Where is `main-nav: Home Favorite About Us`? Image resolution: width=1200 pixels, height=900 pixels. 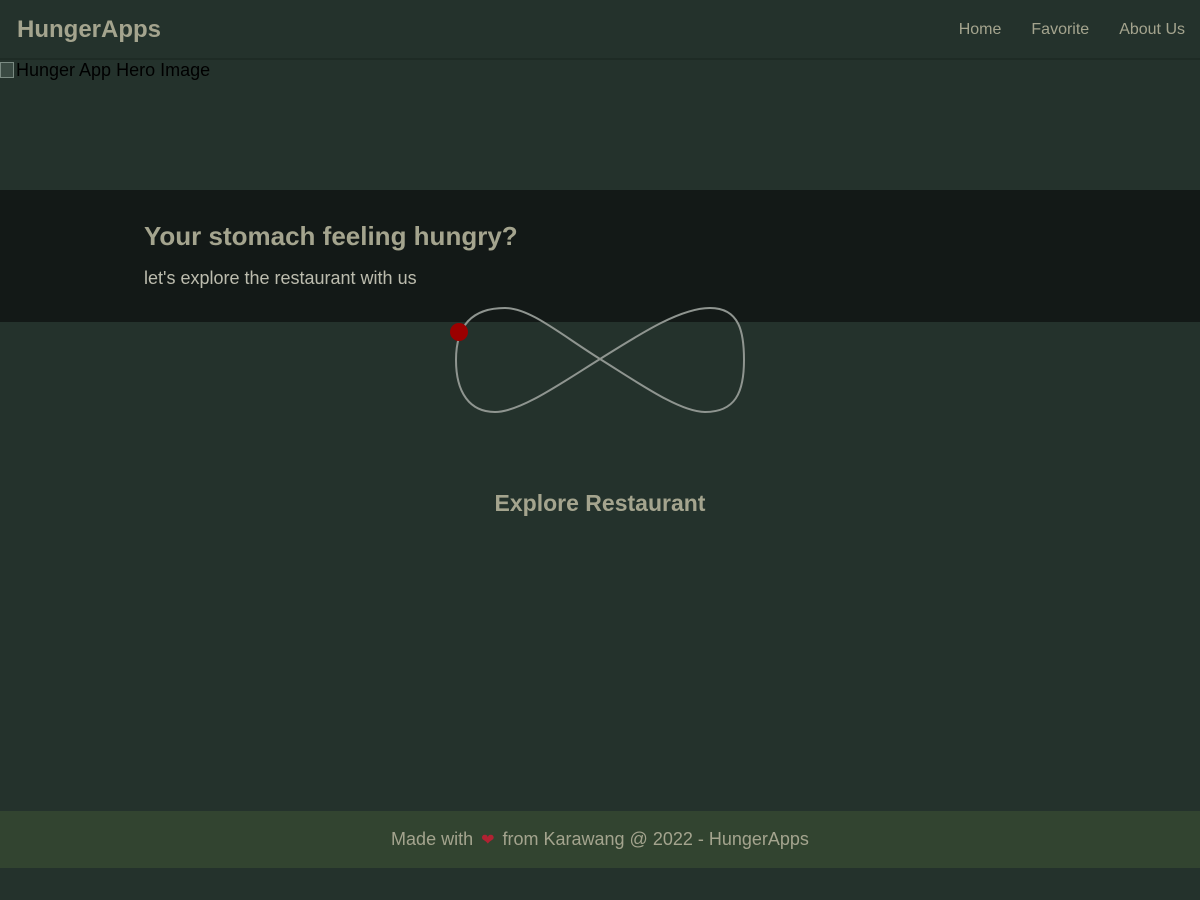 main-nav: Home Favorite About Us is located at coordinates (1072, 30).